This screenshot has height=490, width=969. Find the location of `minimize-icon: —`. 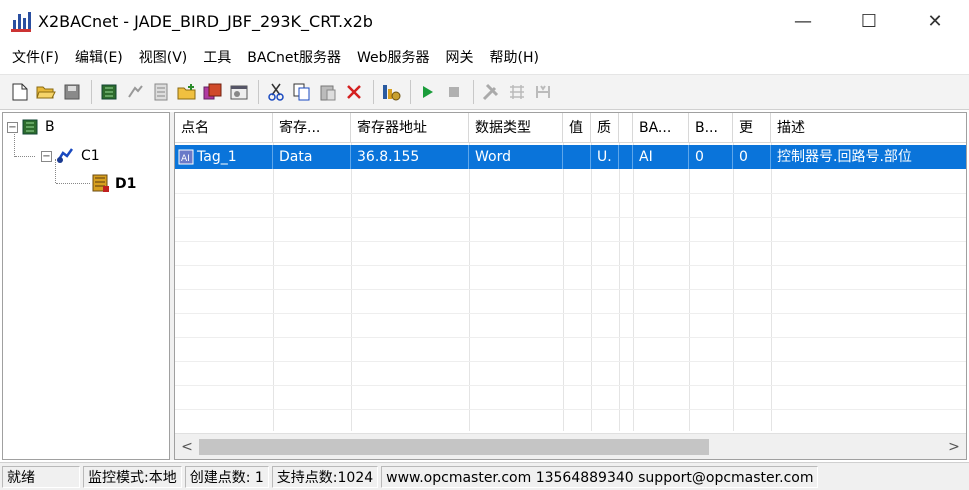

minimize-icon: — is located at coordinates (803, 21).